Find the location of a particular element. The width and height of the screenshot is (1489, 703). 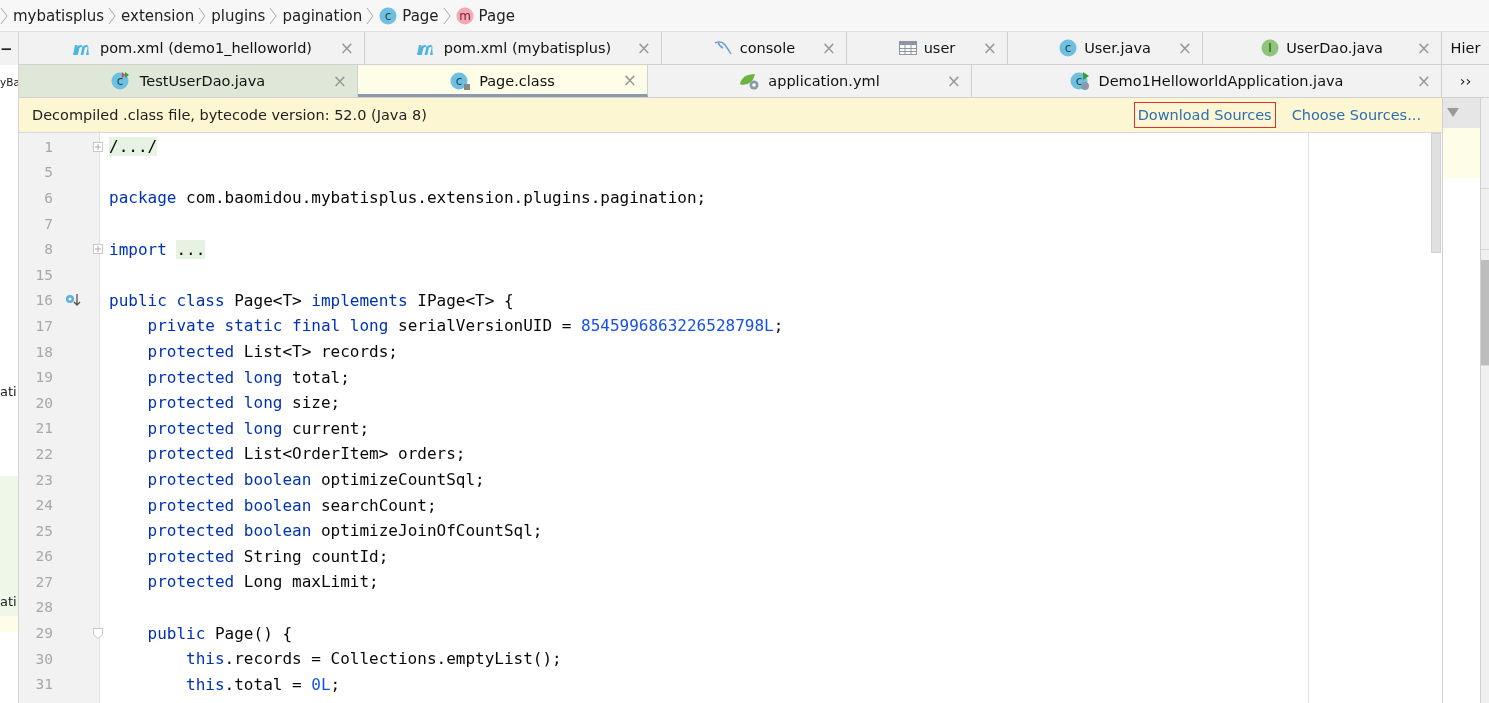

line-number: 25 is located at coordinates (43, 530).